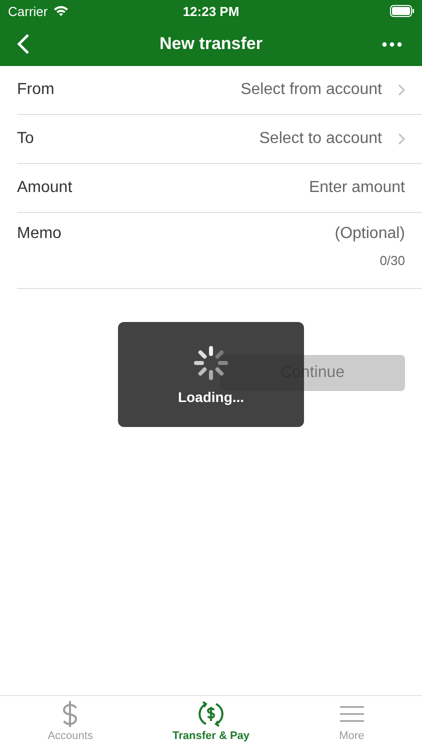  What do you see at coordinates (305, 234) in the screenshot?
I see `memo-field: (Optional)` at bounding box center [305, 234].